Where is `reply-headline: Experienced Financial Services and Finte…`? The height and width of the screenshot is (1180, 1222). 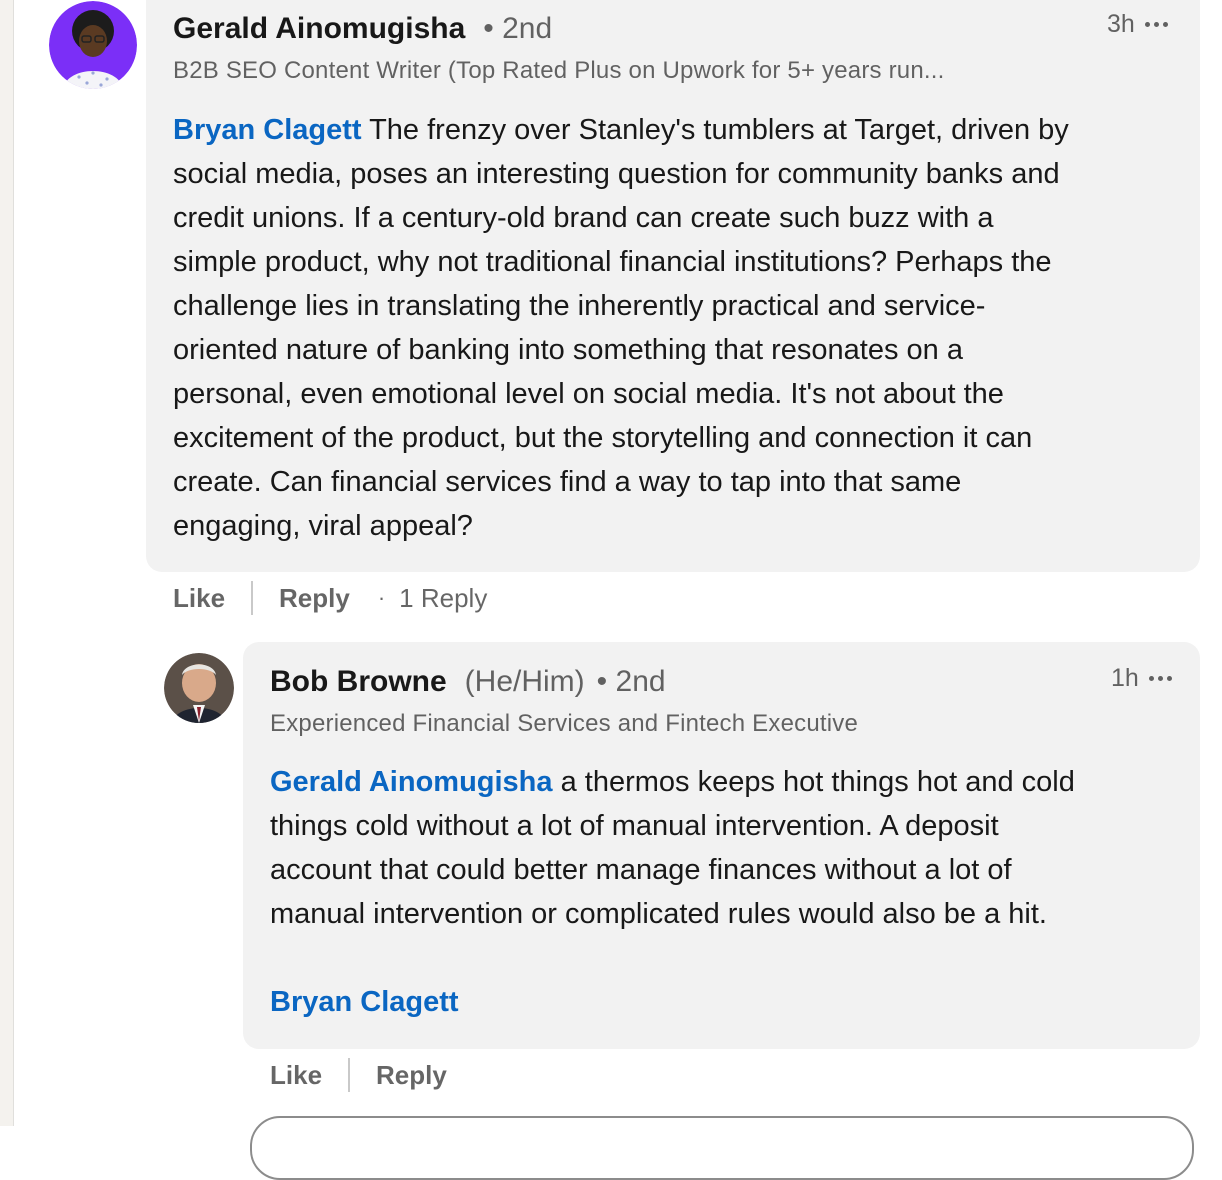
reply-headline: Experienced Financial Services and Finte… is located at coordinates (564, 723).